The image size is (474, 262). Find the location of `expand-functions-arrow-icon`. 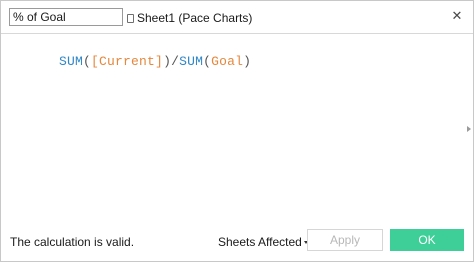

expand-functions-arrow-icon is located at coordinates (469, 129).